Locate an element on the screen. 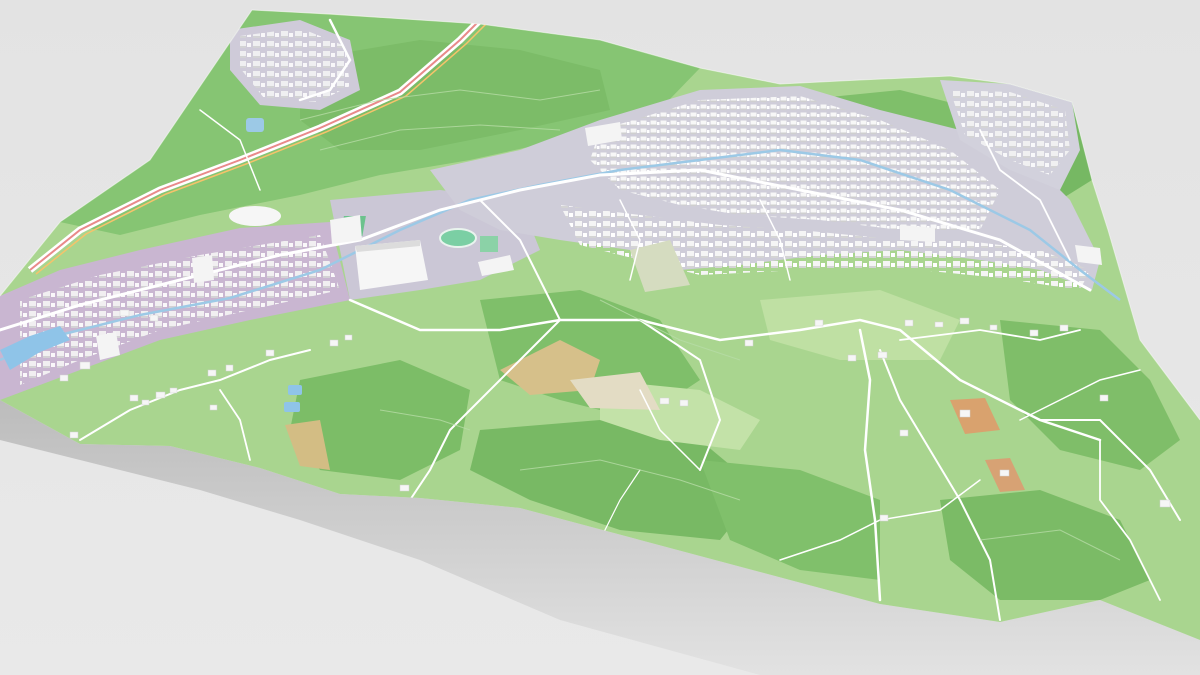 The width and height of the screenshot is (1200, 675). stadium-track is located at coordinates (458, 238).